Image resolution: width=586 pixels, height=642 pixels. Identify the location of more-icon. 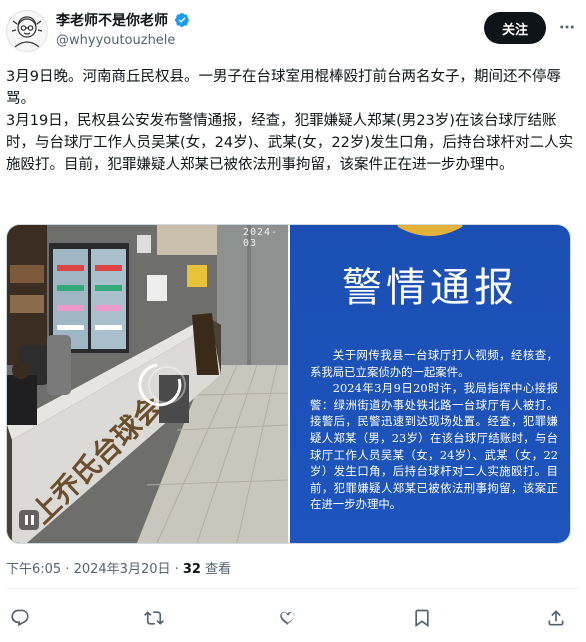
(567, 27).